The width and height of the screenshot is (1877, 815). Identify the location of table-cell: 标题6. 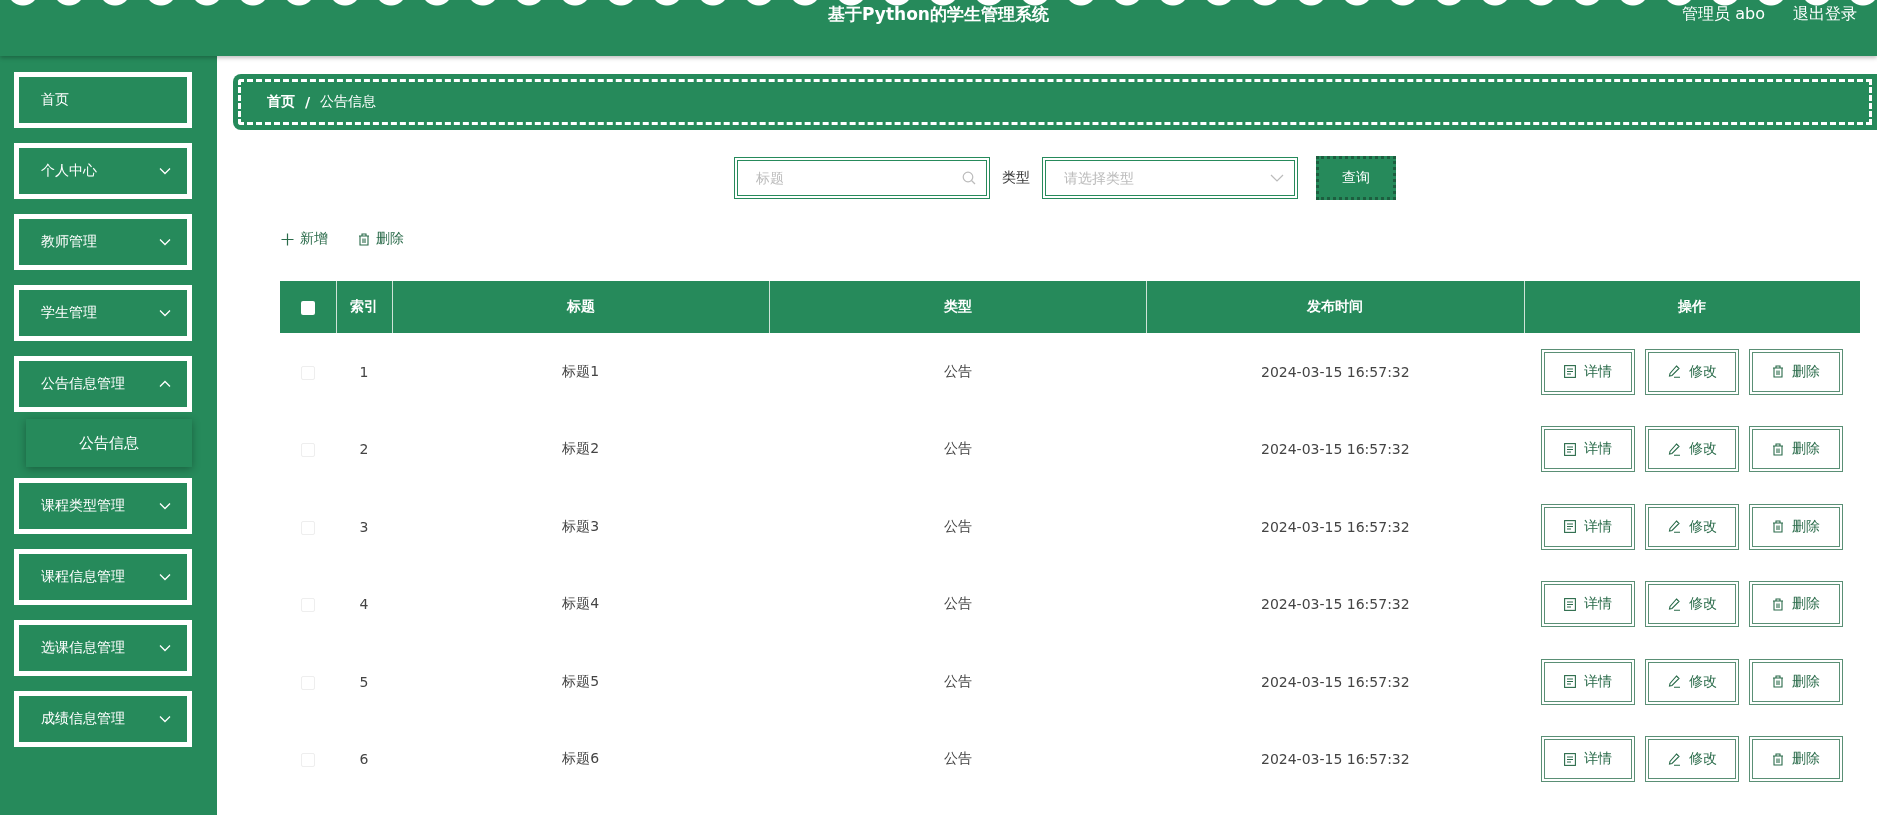
(581, 758).